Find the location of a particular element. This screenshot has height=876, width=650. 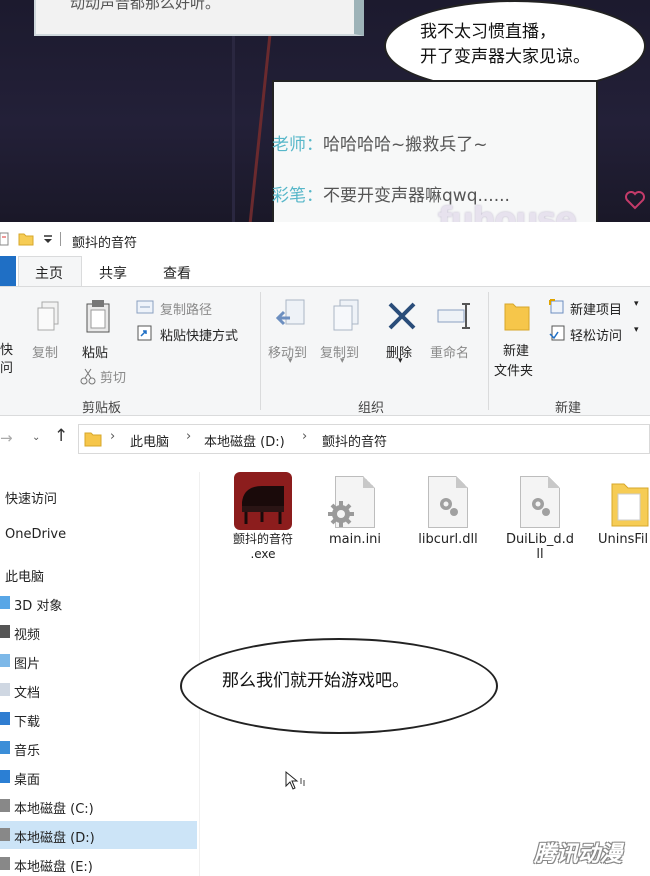

nav-item-desktop: 桌面 is located at coordinates (98, 777).